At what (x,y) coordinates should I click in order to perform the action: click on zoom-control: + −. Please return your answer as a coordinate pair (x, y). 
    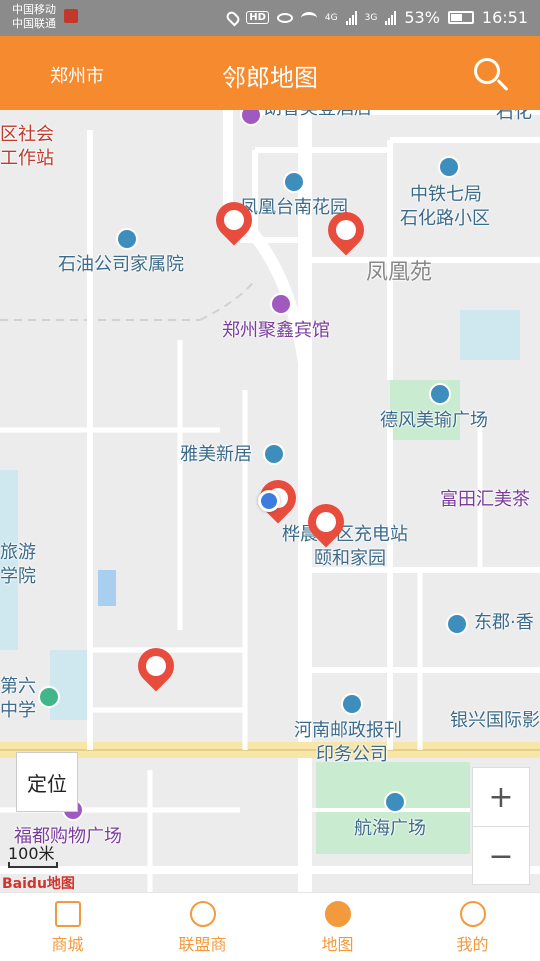
    Looking at the image, I should click on (501, 826).